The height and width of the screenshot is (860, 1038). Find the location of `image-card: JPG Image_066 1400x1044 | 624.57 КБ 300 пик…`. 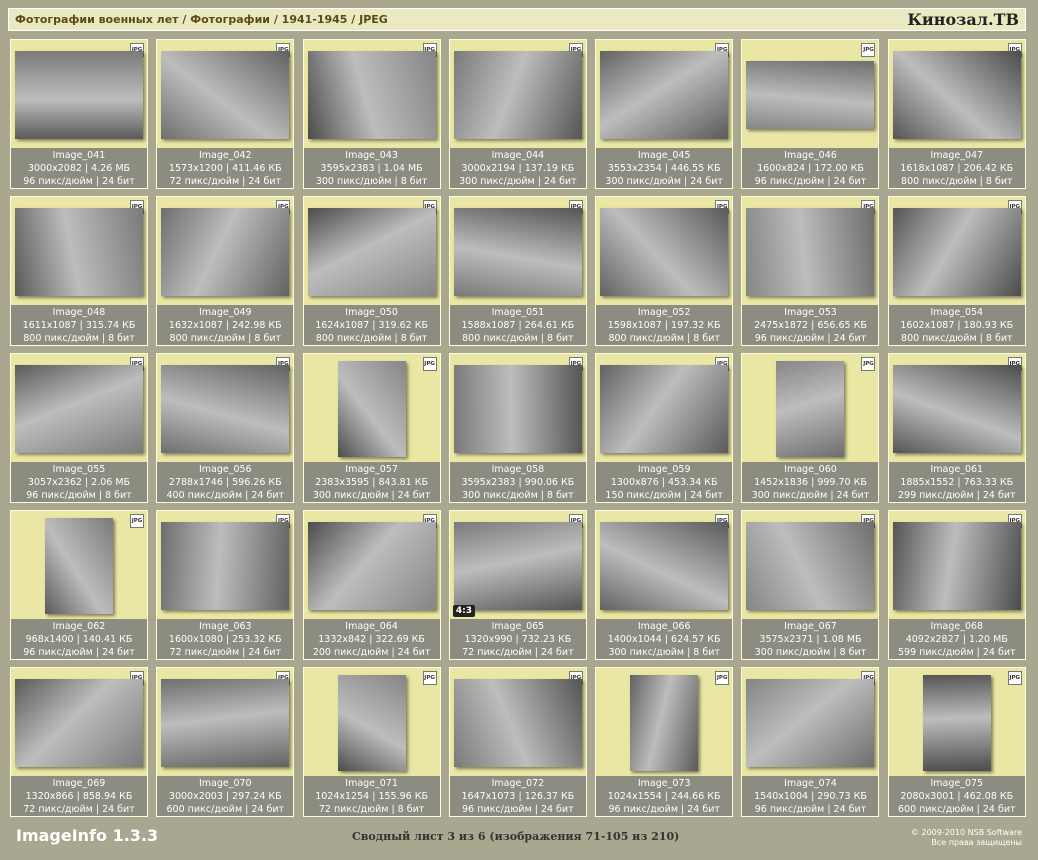

image-card: JPG Image_066 1400x1044 | 624.57 КБ 300 пик… is located at coordinates (664, 585).